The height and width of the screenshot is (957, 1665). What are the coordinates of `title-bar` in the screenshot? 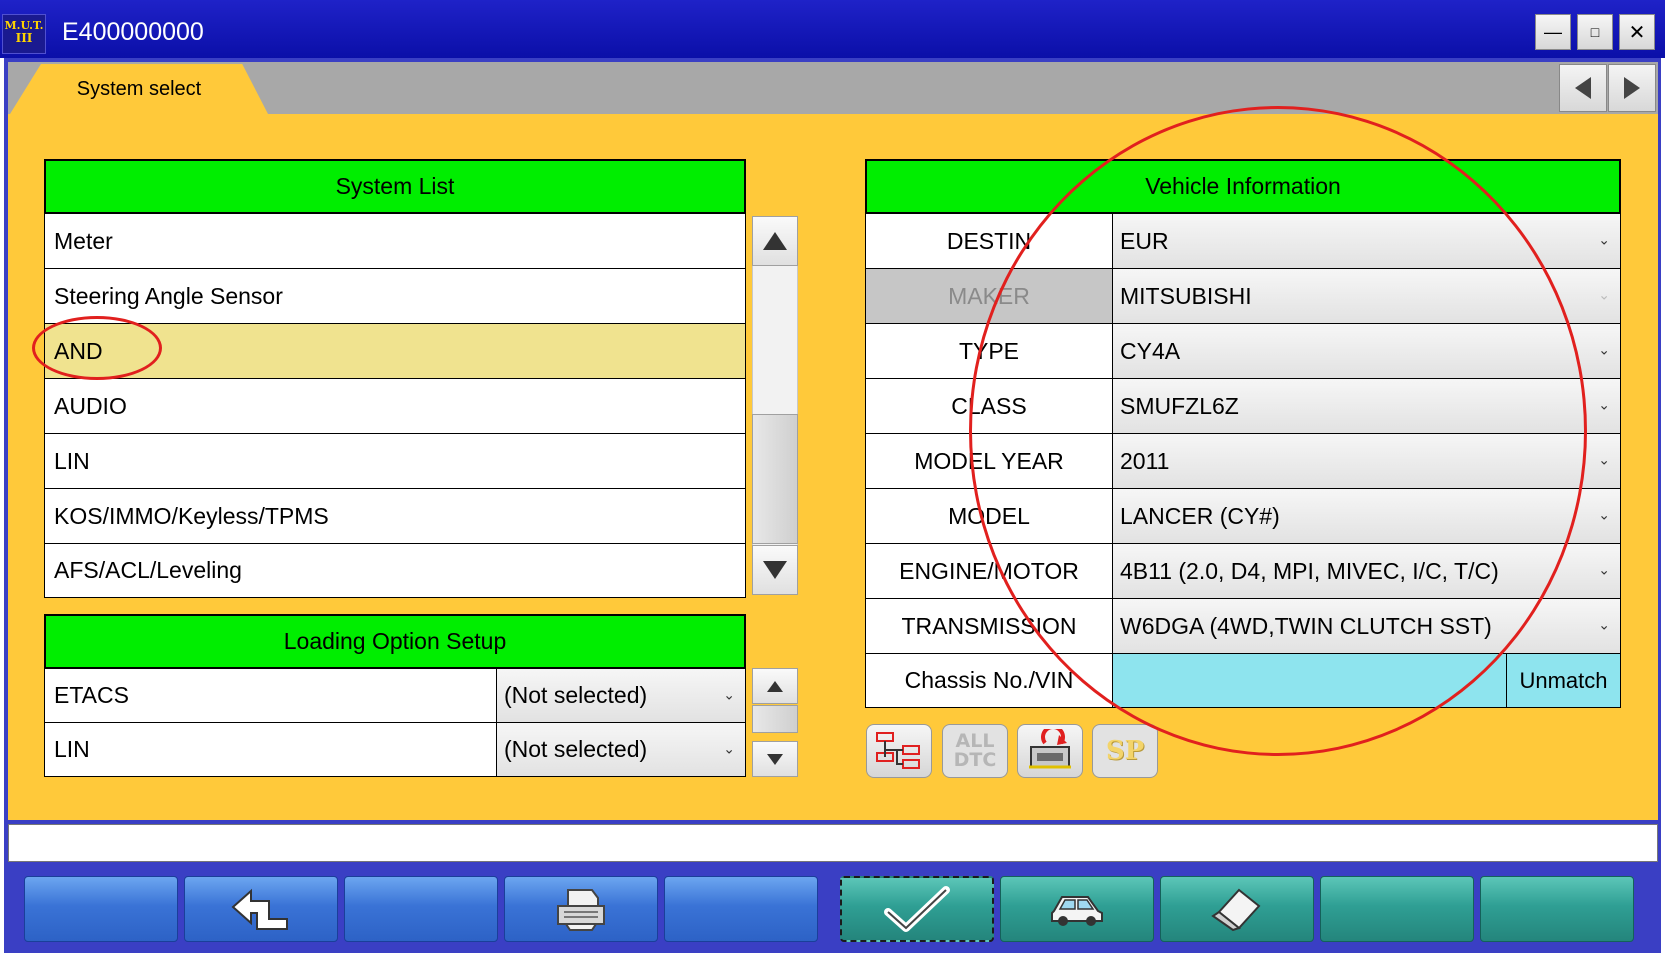 It's located at (832, 29).